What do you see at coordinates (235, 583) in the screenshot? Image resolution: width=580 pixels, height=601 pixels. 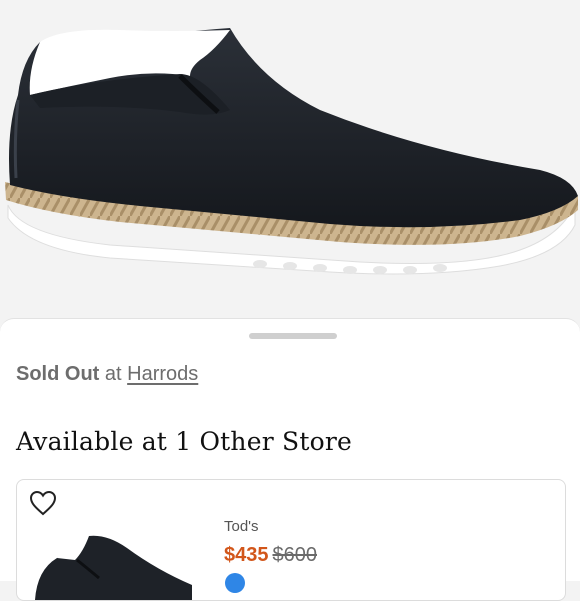 I see `retailer-badge-icon` at bounding box center [235, 583].